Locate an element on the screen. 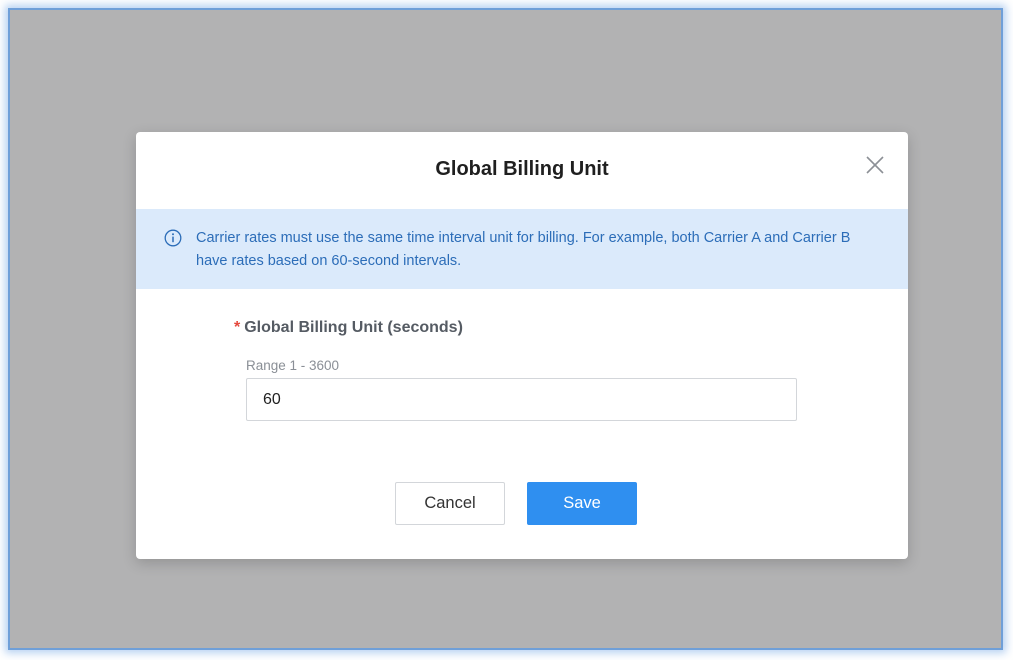  close-icon is located at coordinates (875, 165).